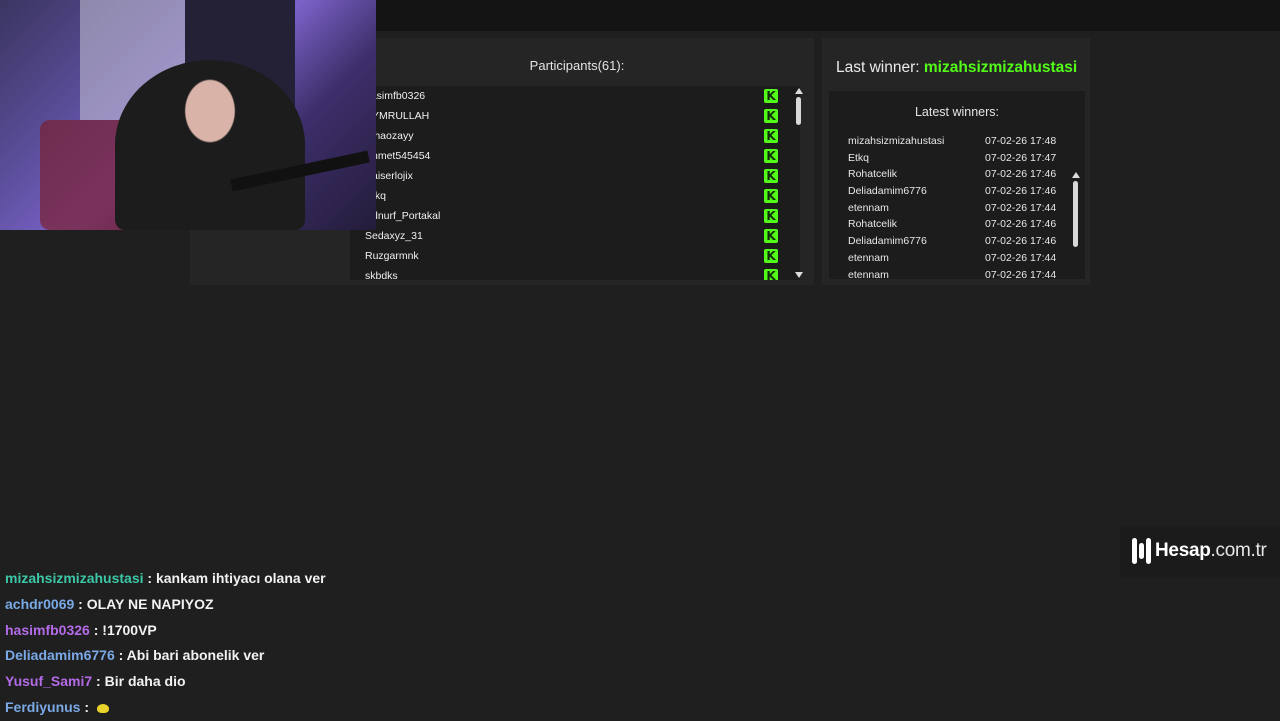 The height and width of the screenshot is (721, 1280). What do you see at coordinates (1000, 67) in the screenshot?
I see `last-winner-name: mizahsizmizahustasi` at bounding box center [1000, 67].